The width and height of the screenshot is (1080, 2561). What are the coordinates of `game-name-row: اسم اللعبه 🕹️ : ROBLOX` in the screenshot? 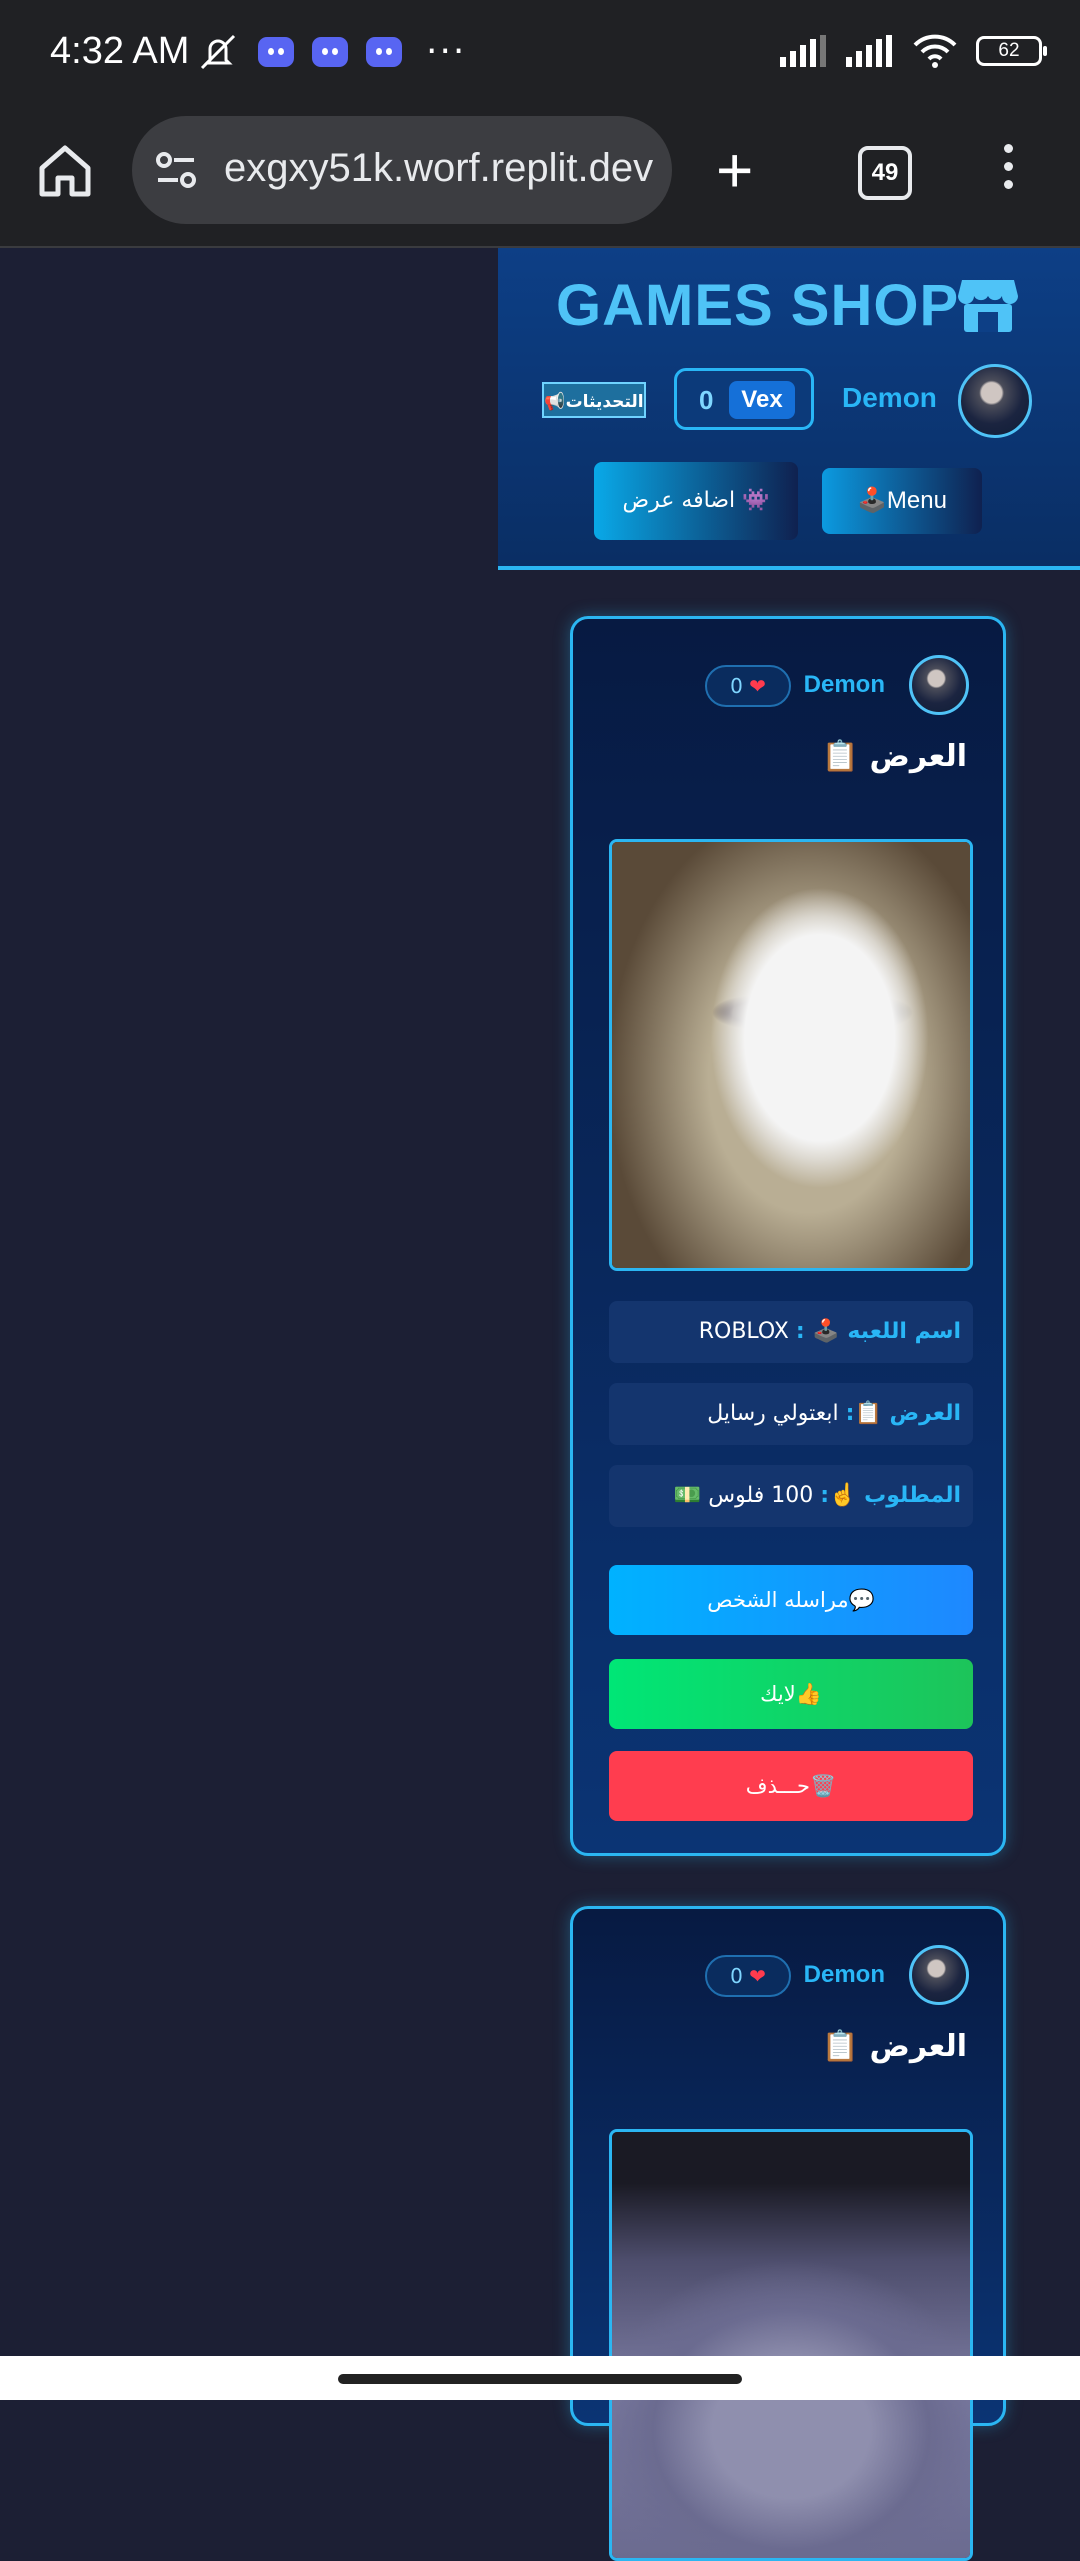 It's located at (791, 1332).